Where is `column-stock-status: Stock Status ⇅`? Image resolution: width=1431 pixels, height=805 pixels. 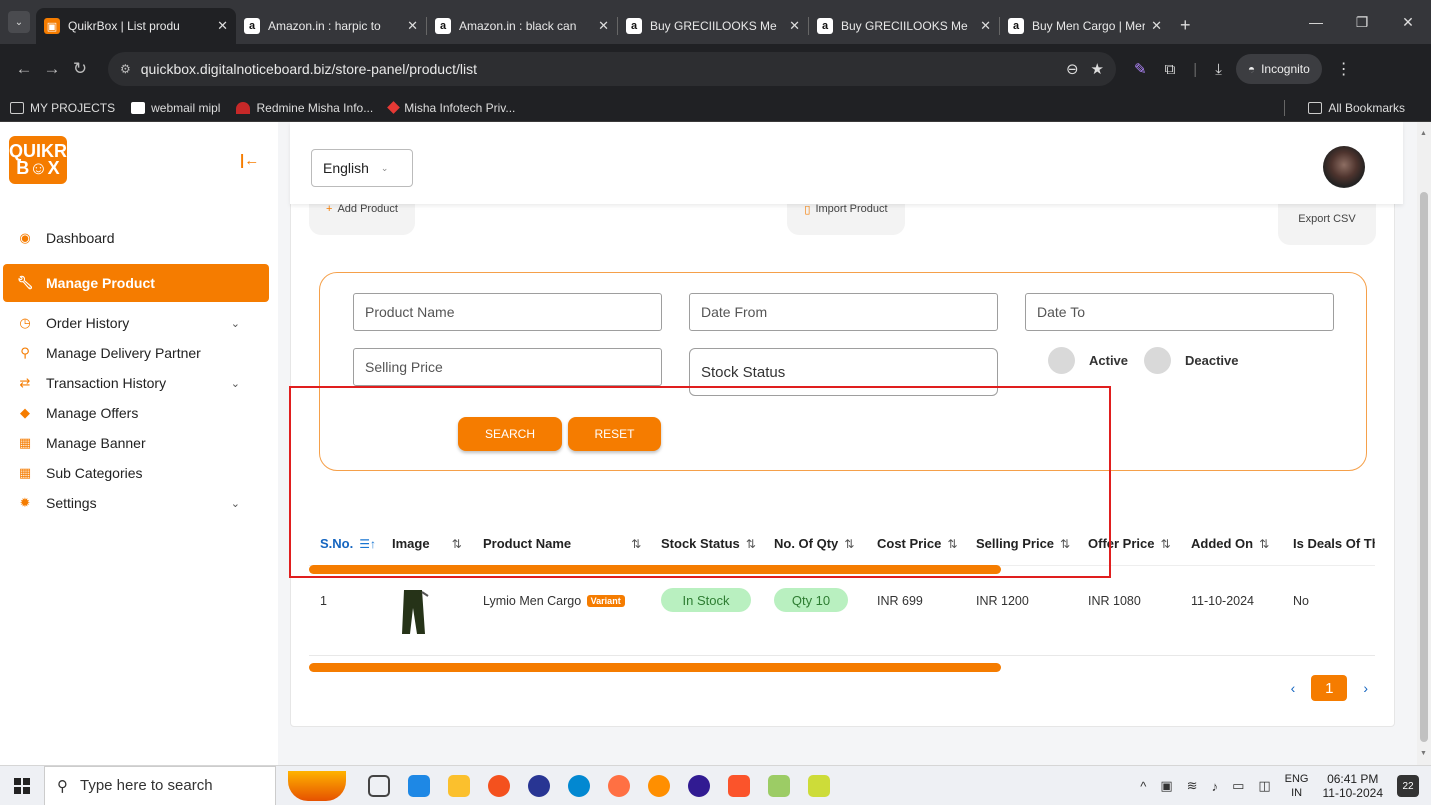
column-stock-status: Stock Status ⇅ is located at coordinates (708, 543).